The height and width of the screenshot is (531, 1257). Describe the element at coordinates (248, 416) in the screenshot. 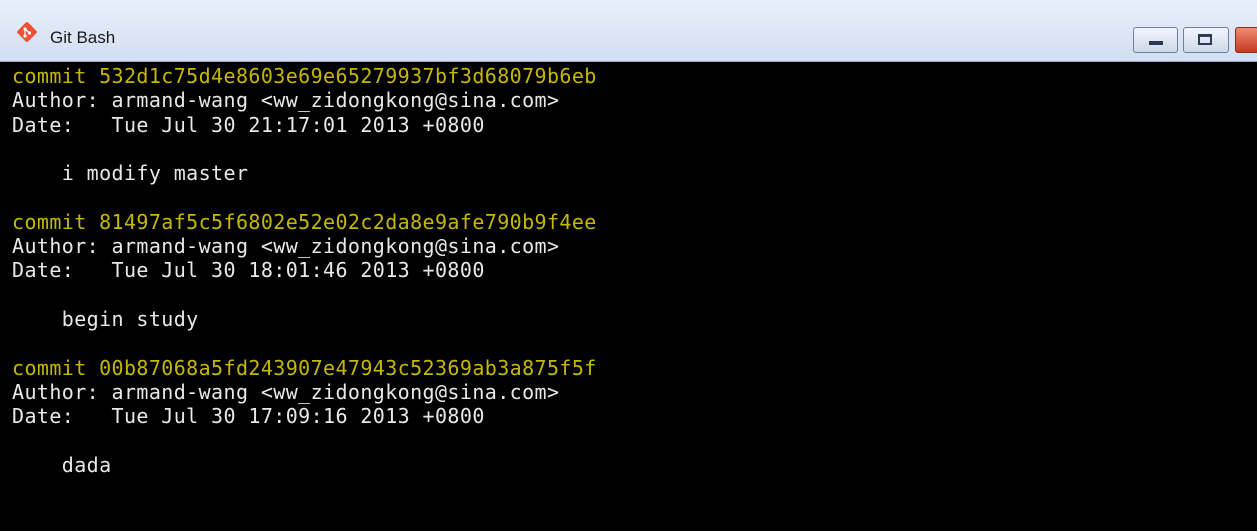

I see `terminal-line: Date: Tue Jul 30 17:09:16 2013 +0800` at that location.